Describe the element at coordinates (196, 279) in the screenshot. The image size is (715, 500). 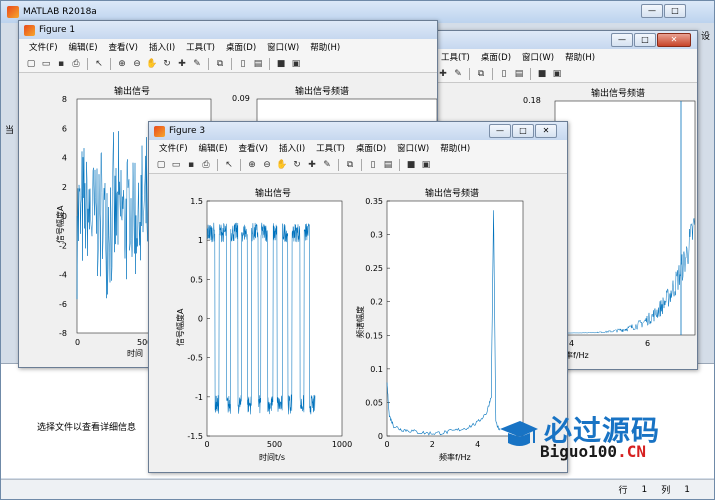
I see `fig3-left-ytick: 0.5` at that location.